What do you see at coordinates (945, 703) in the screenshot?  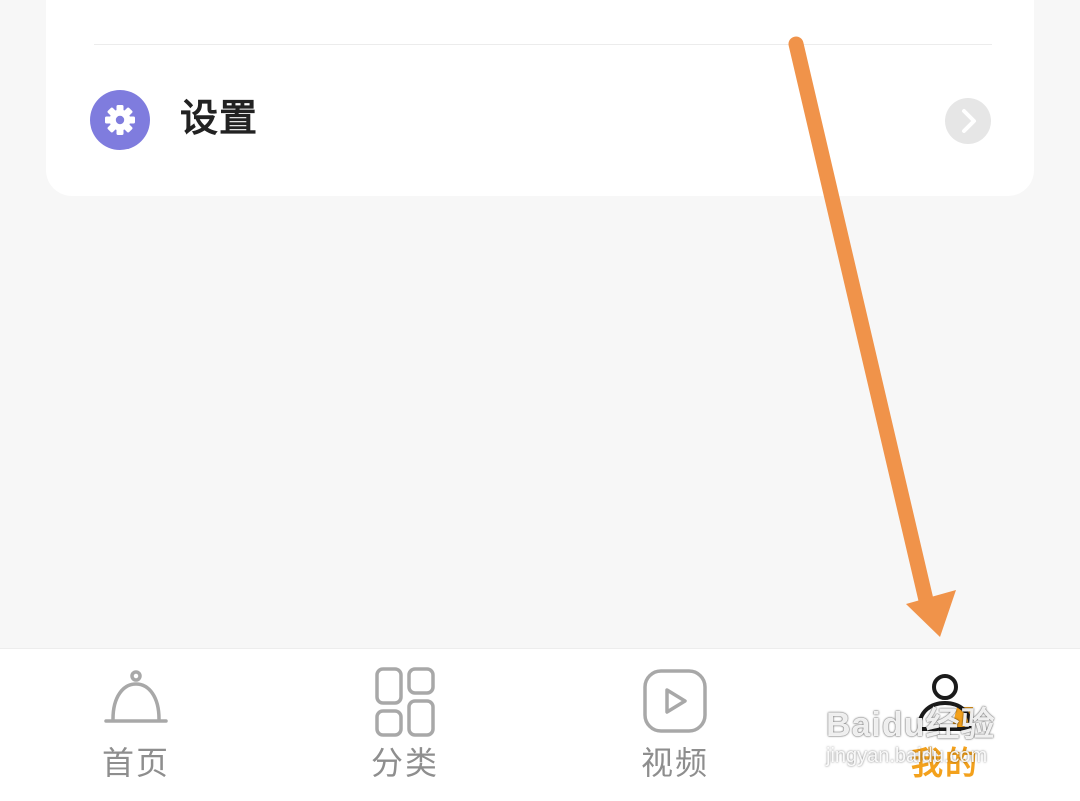 I see `profile-icon` at bounding box center [945, 703].